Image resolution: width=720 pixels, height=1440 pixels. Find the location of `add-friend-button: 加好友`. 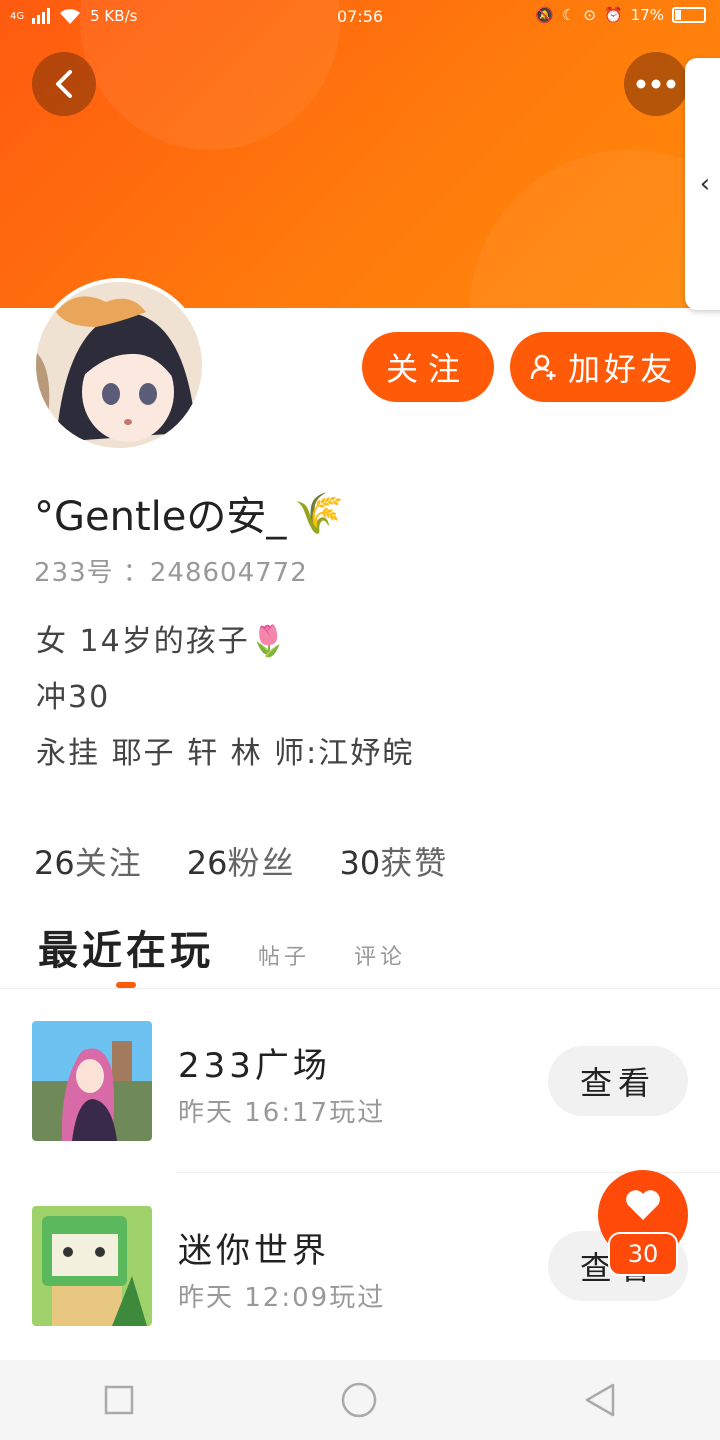

add-friend-button: 加好友 is located at coordinates (603, 367).